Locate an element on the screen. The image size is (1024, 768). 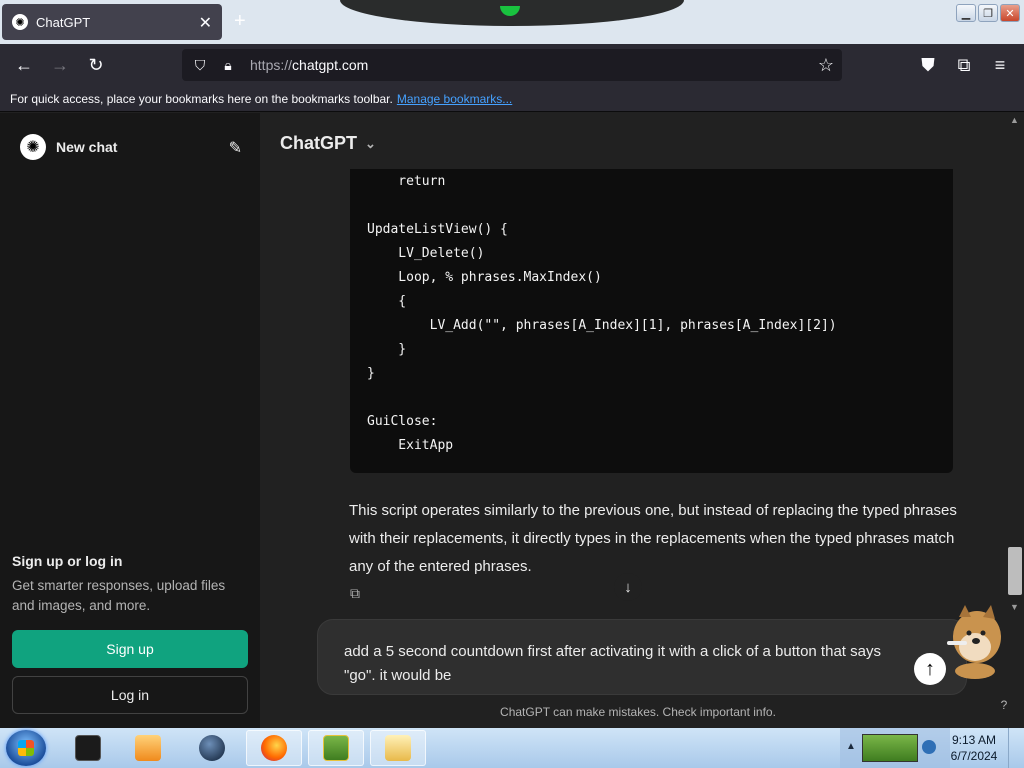
system-tray: ▲ is located at coordinates (895, 748).